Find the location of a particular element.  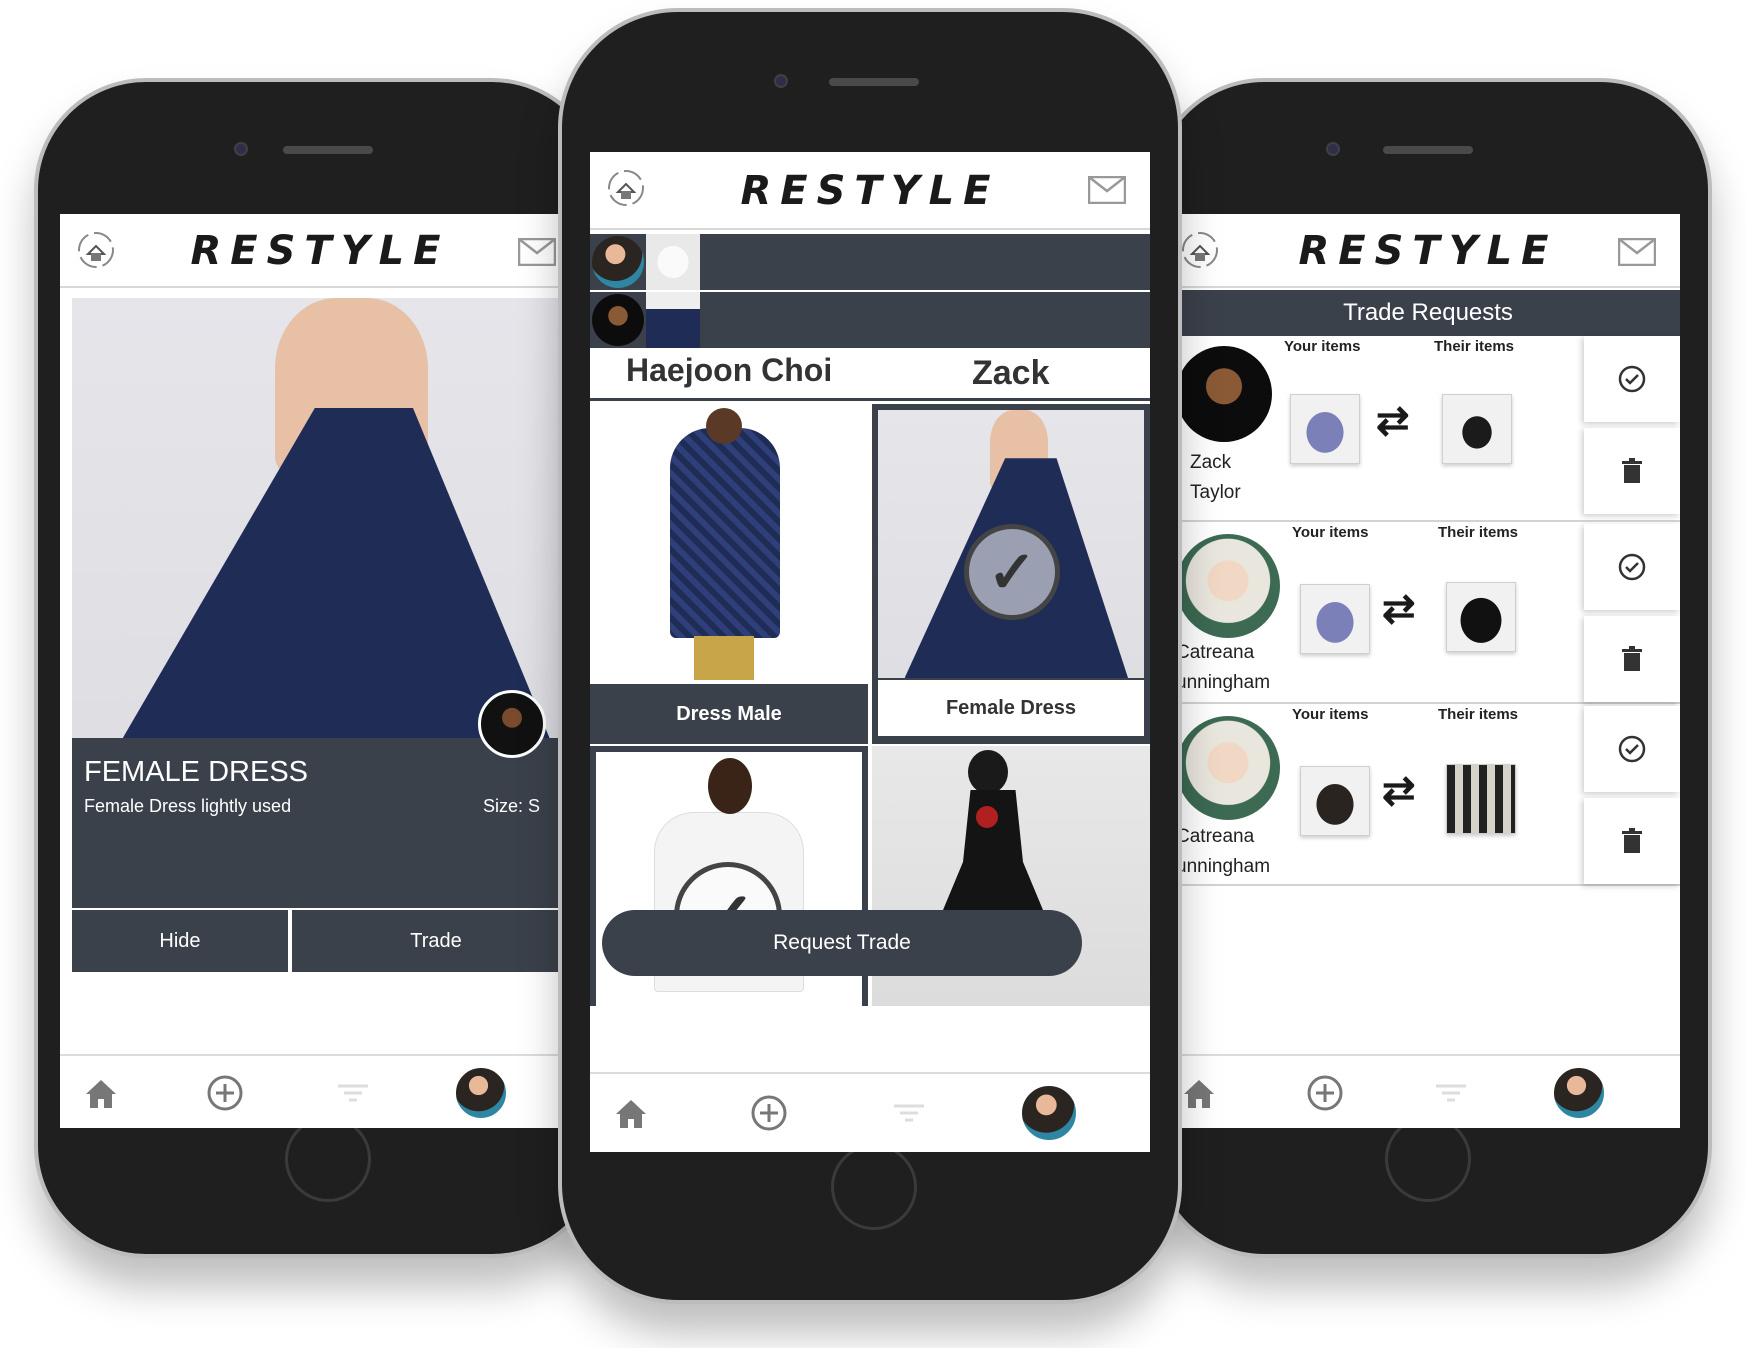

trade-requests-header: Trade Requests is located at coordinates (1428, 313).